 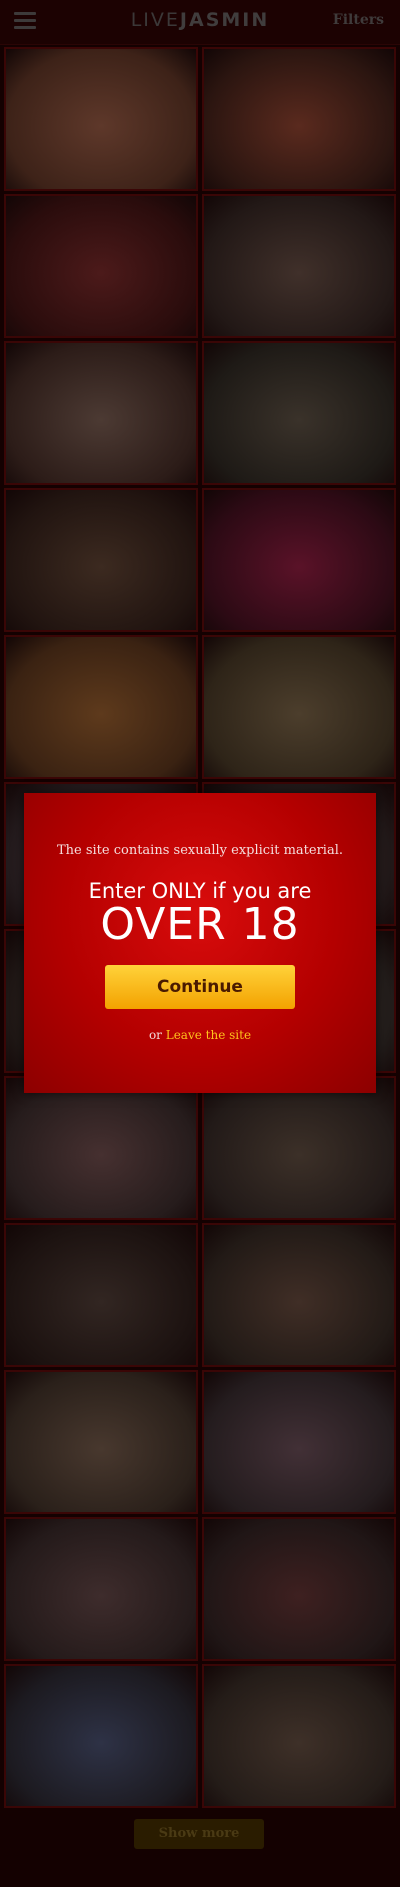 What do you see at coordinates (208, 1035) in the screenshot?
I see `leave-site-link: Leave the site` at bounding box center [208, 1035].